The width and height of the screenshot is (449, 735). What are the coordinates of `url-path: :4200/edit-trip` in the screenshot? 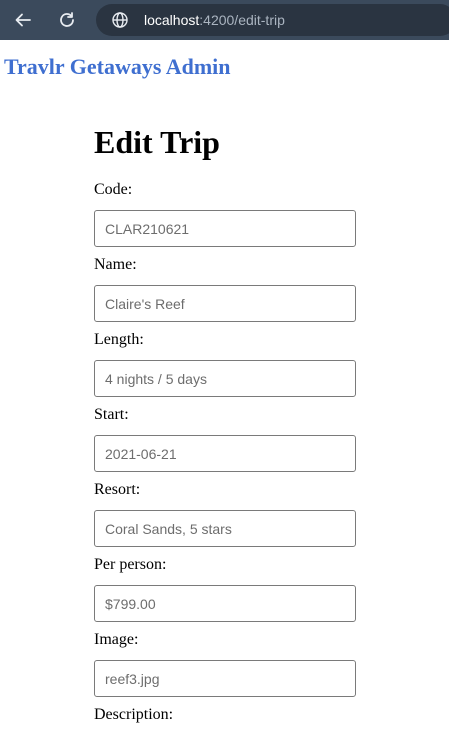 It's located at (242, 20).